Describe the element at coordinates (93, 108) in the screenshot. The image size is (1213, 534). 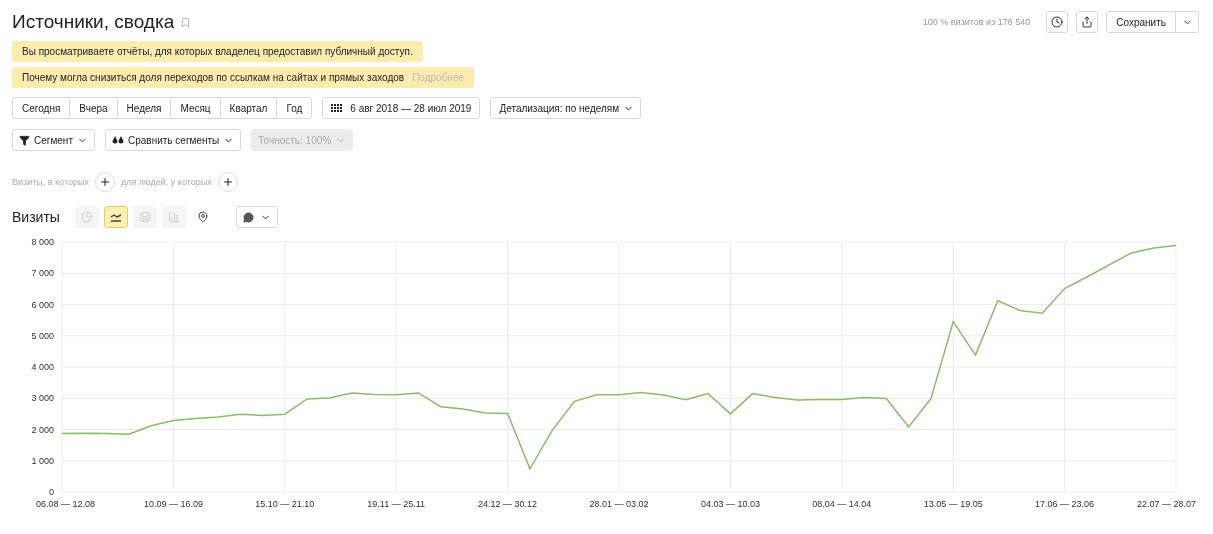
I see `period-button: Вчера` at that location.